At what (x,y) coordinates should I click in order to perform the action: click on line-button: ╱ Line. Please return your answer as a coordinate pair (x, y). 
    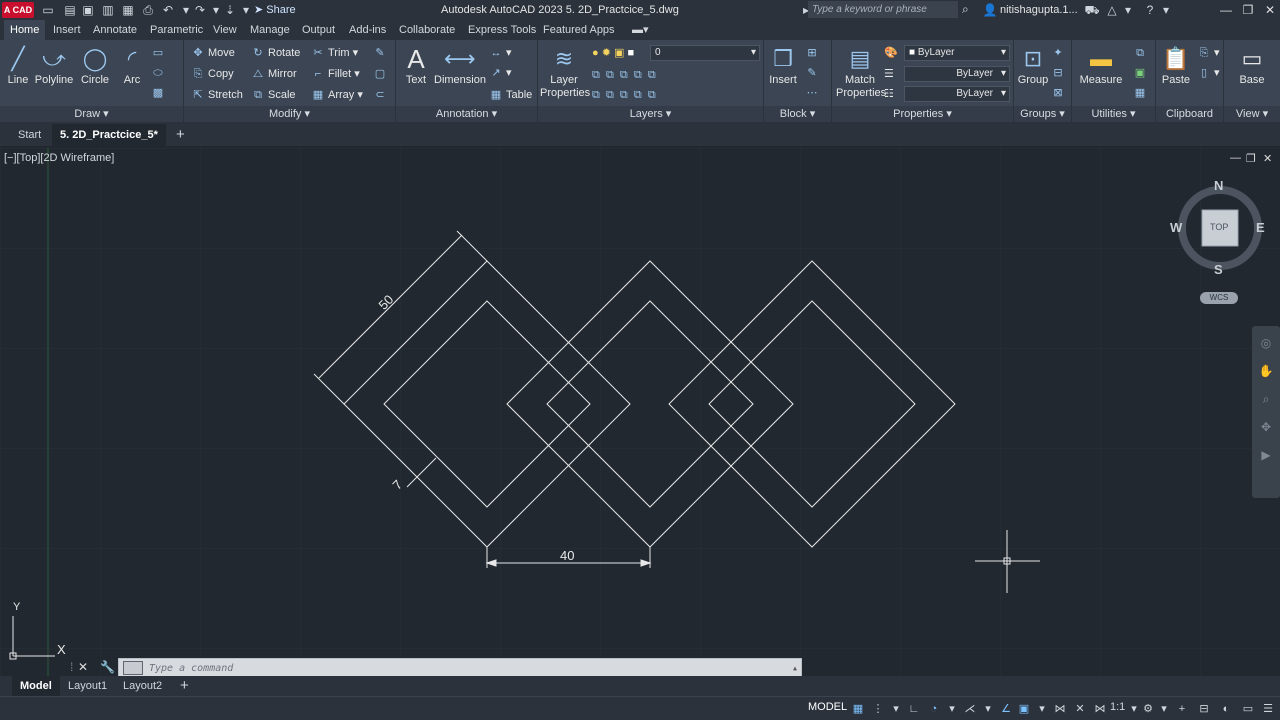
    Looking at the image, I should click on (18, 65).